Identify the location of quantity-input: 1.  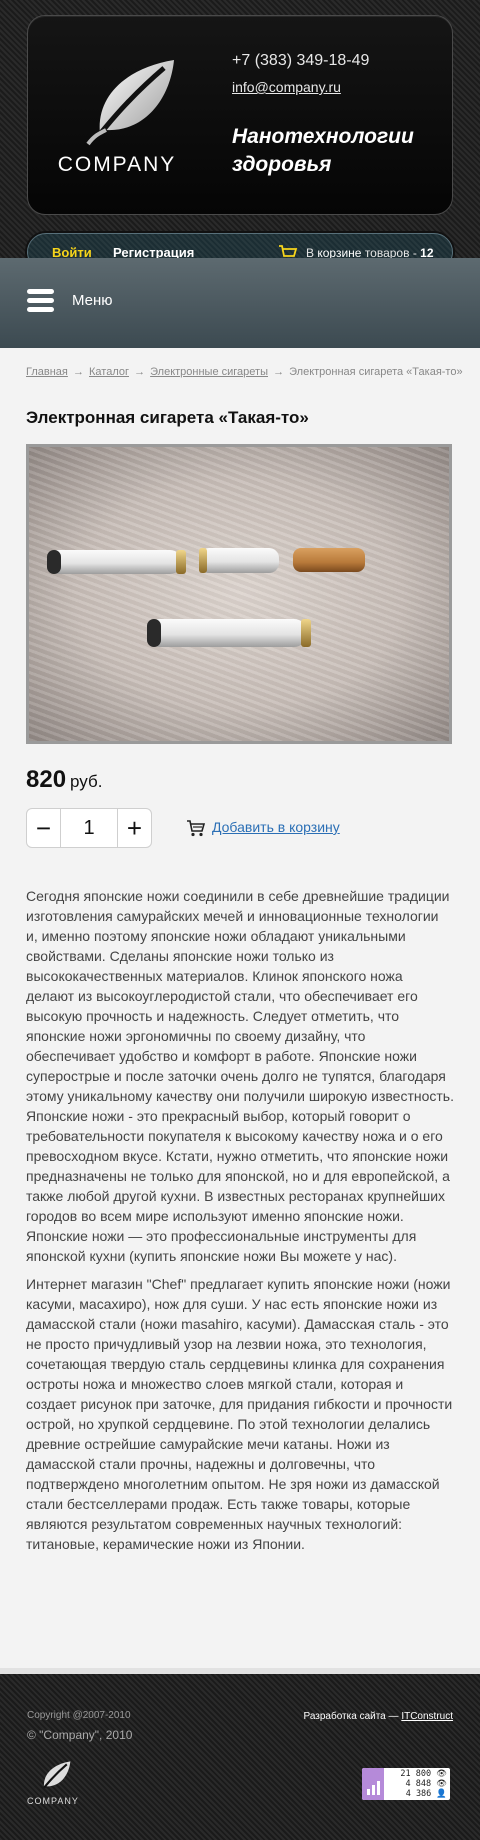
(89, 828).